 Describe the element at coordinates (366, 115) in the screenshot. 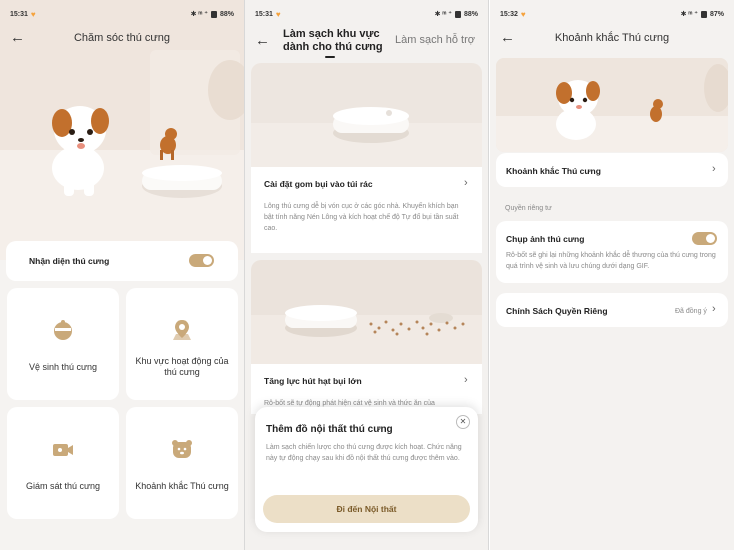

I see `dust-bag-feature-image` at that location.